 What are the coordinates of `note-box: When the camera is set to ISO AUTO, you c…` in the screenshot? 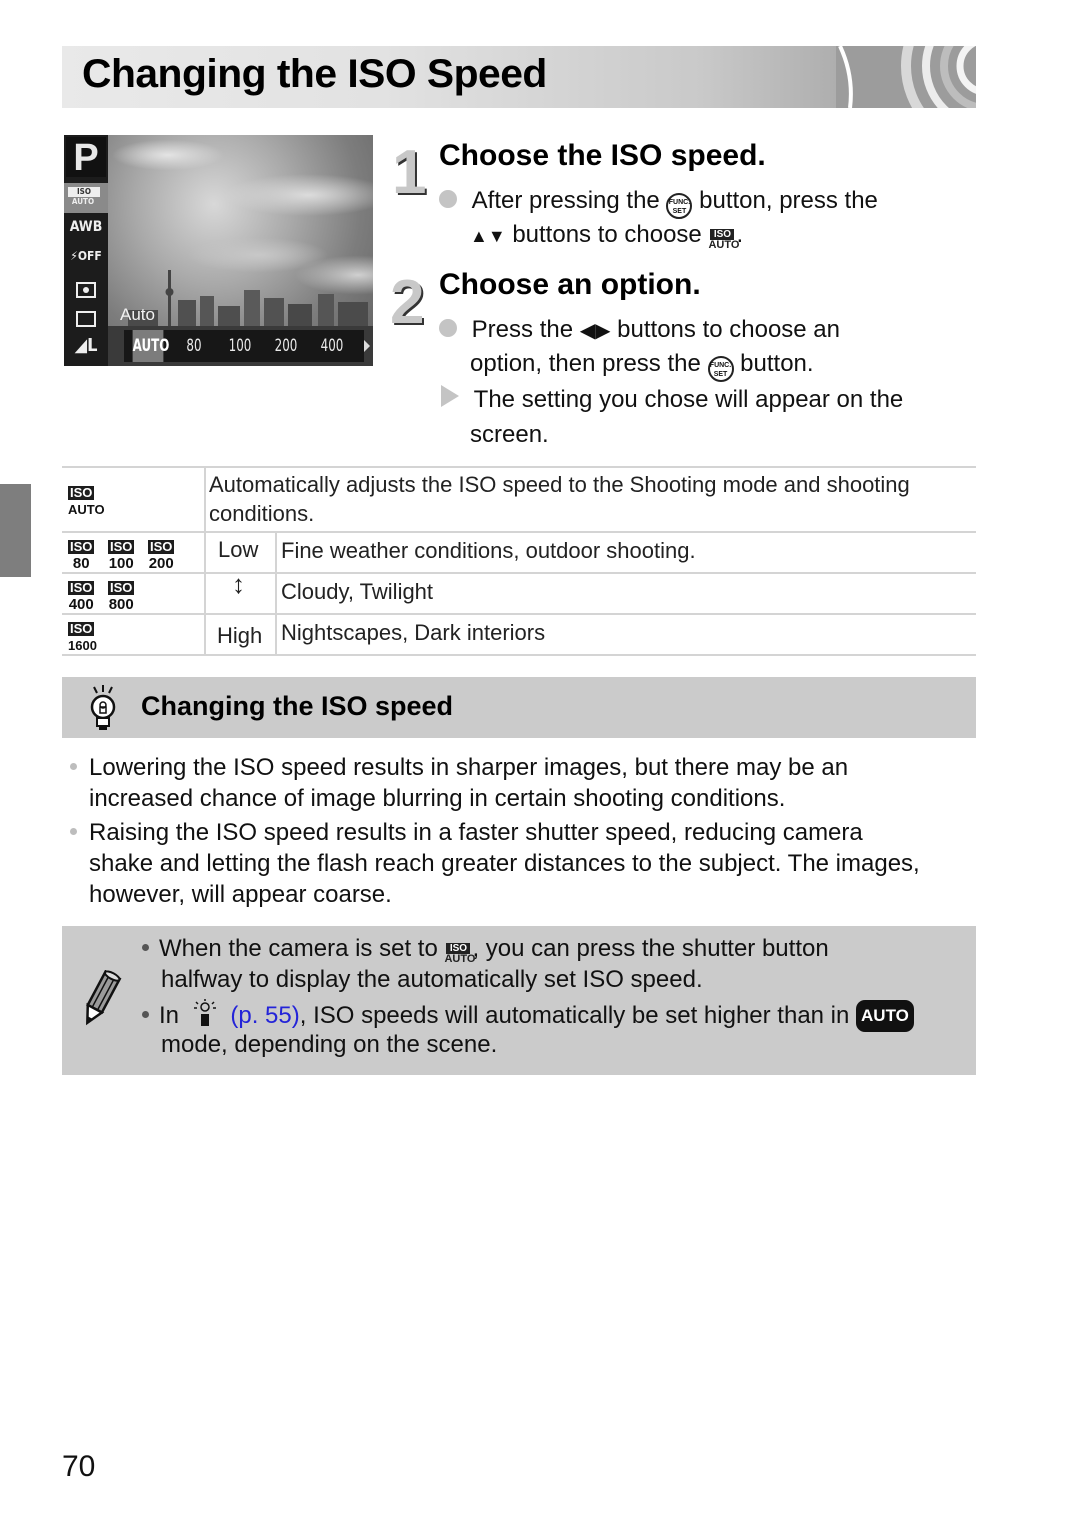 It's located at (519, 1000).